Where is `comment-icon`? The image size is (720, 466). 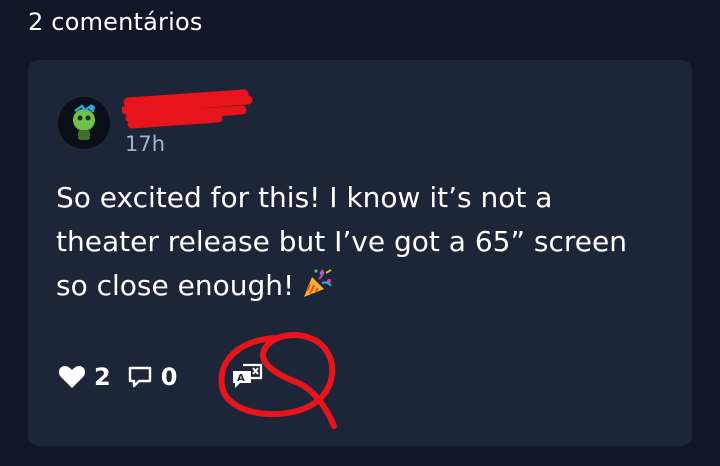
comment-icon is located at coordinates (139, 377).